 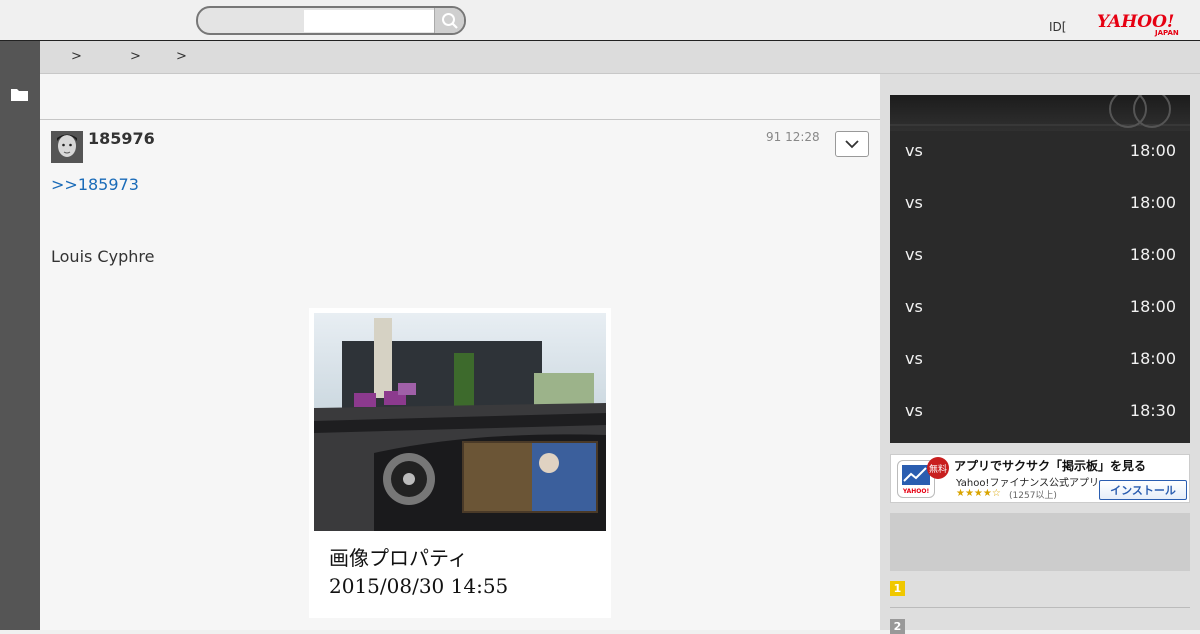 I want to click on search-box, so click(x=331, y=20).